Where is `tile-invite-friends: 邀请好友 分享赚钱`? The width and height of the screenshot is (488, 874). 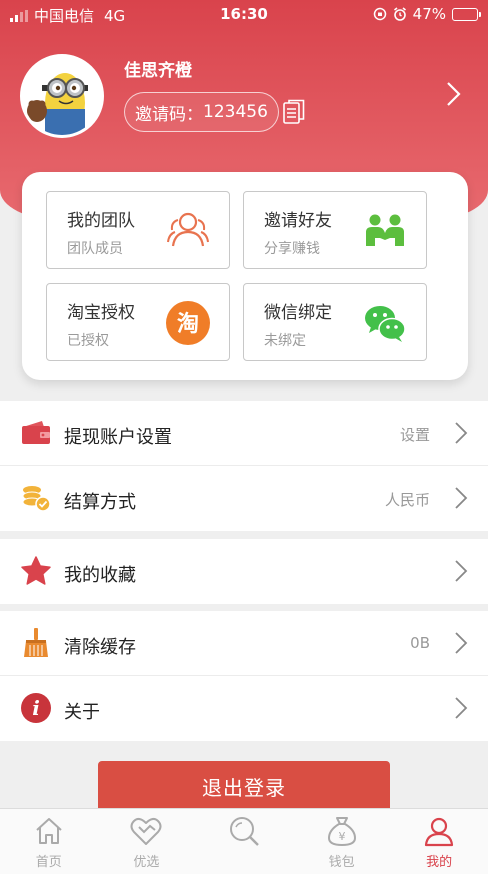
tile-invite-friends: 邀请好友 分享赚钱 is located at coordinates (335, 230).